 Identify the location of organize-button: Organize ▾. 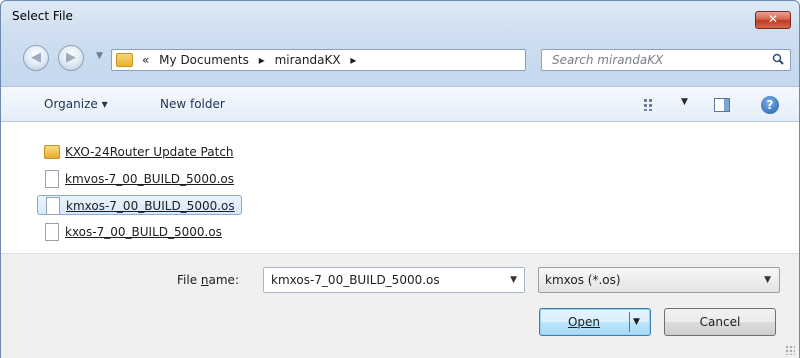
(76, 104).